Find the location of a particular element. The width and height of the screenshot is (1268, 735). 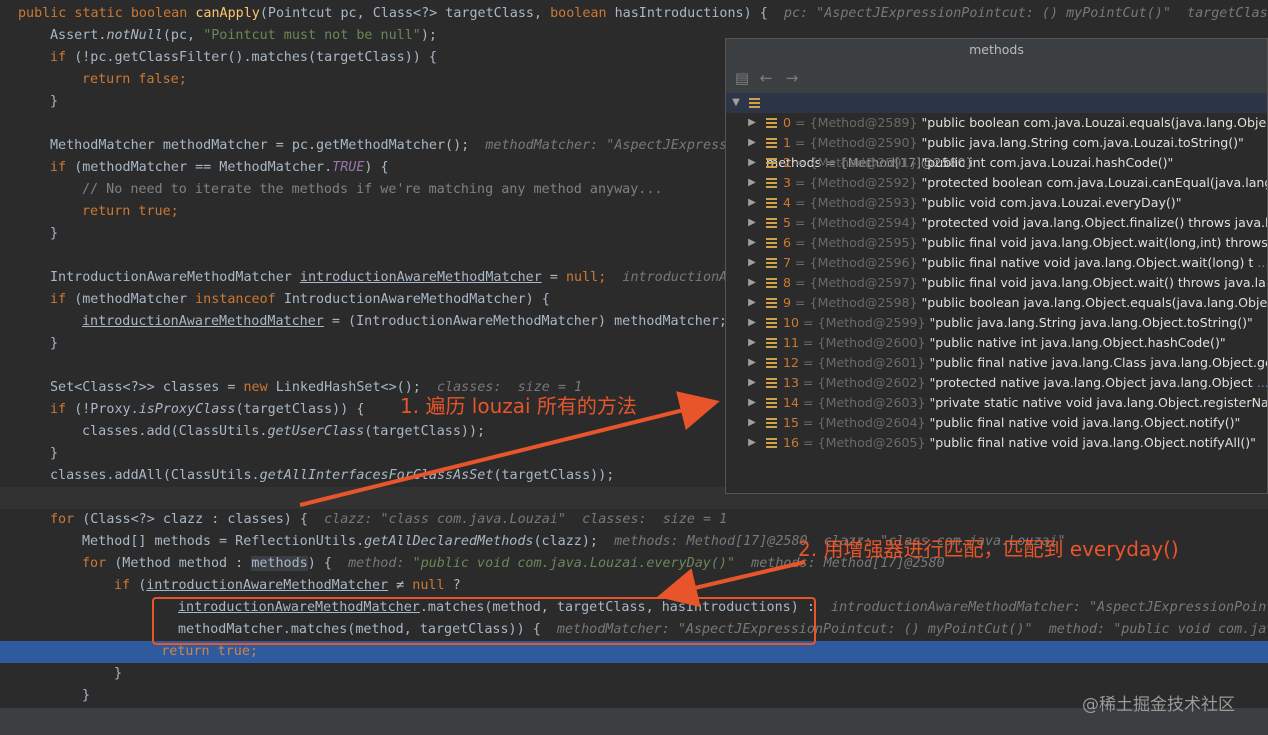

annotation-arrows is located at coordinates (552, 499).